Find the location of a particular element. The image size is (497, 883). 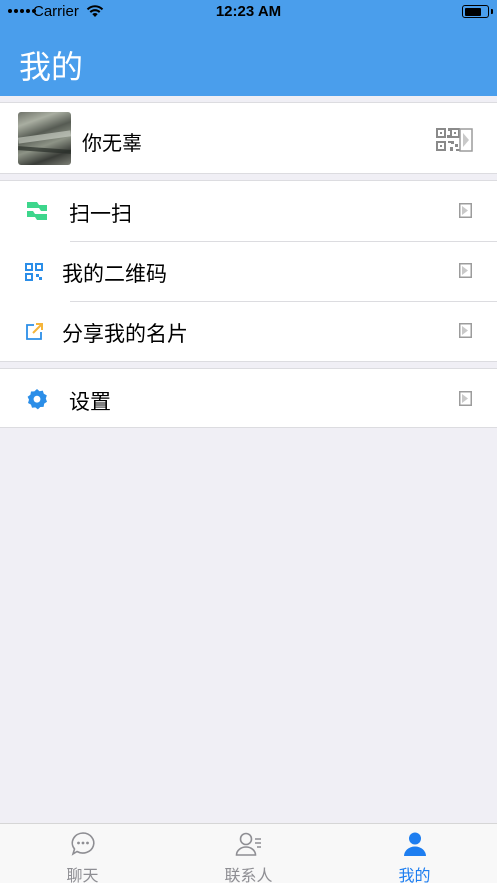

menu-item-settings: 设置 is located at coordinates (248, 398).